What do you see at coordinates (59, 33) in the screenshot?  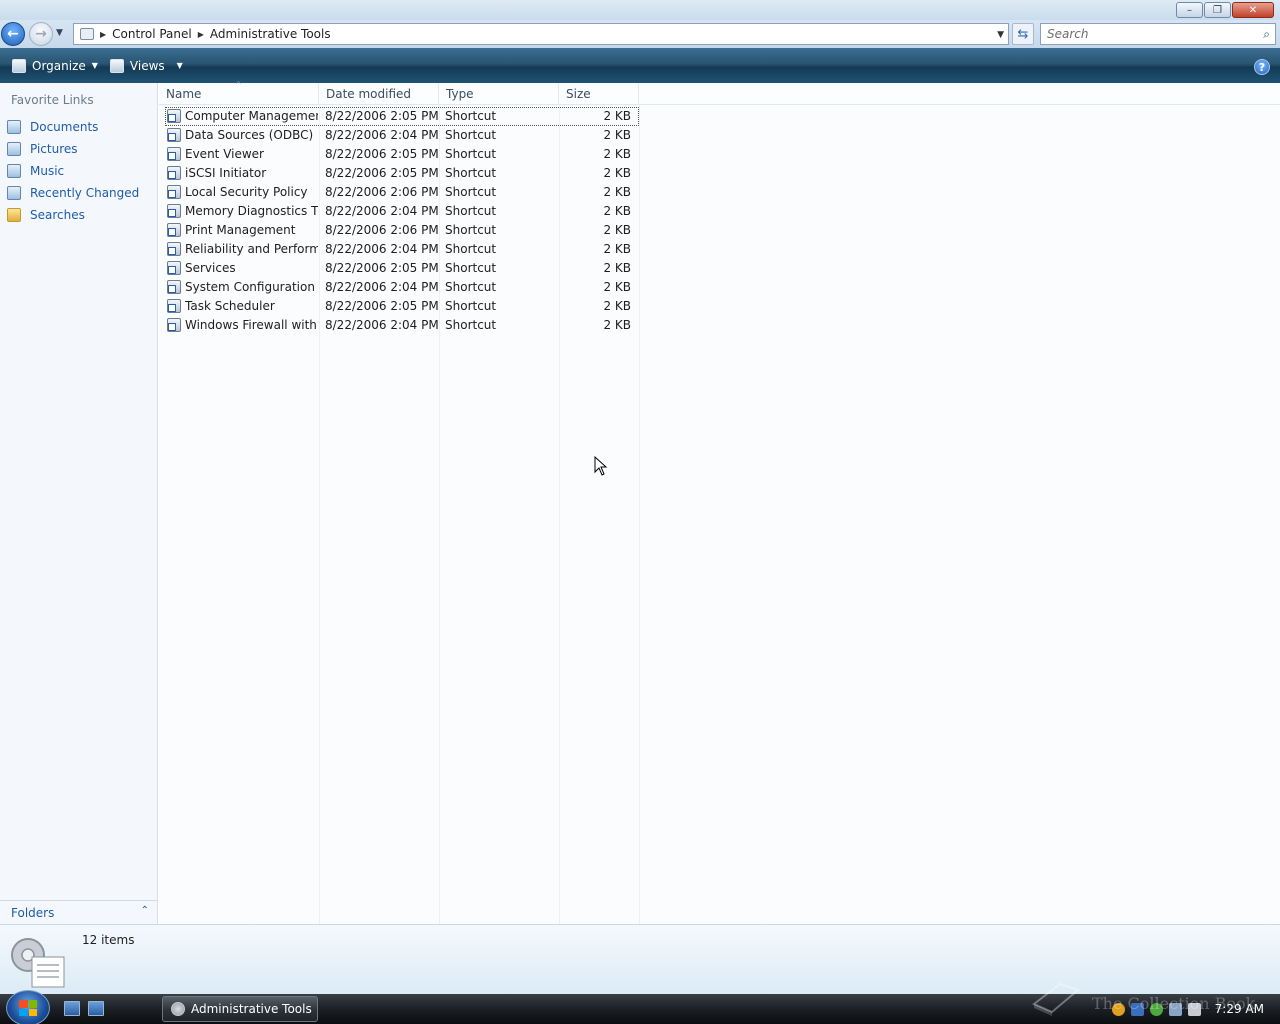 I see `recent-pages-dropdown: ▼` at bounding box center [59, 33].